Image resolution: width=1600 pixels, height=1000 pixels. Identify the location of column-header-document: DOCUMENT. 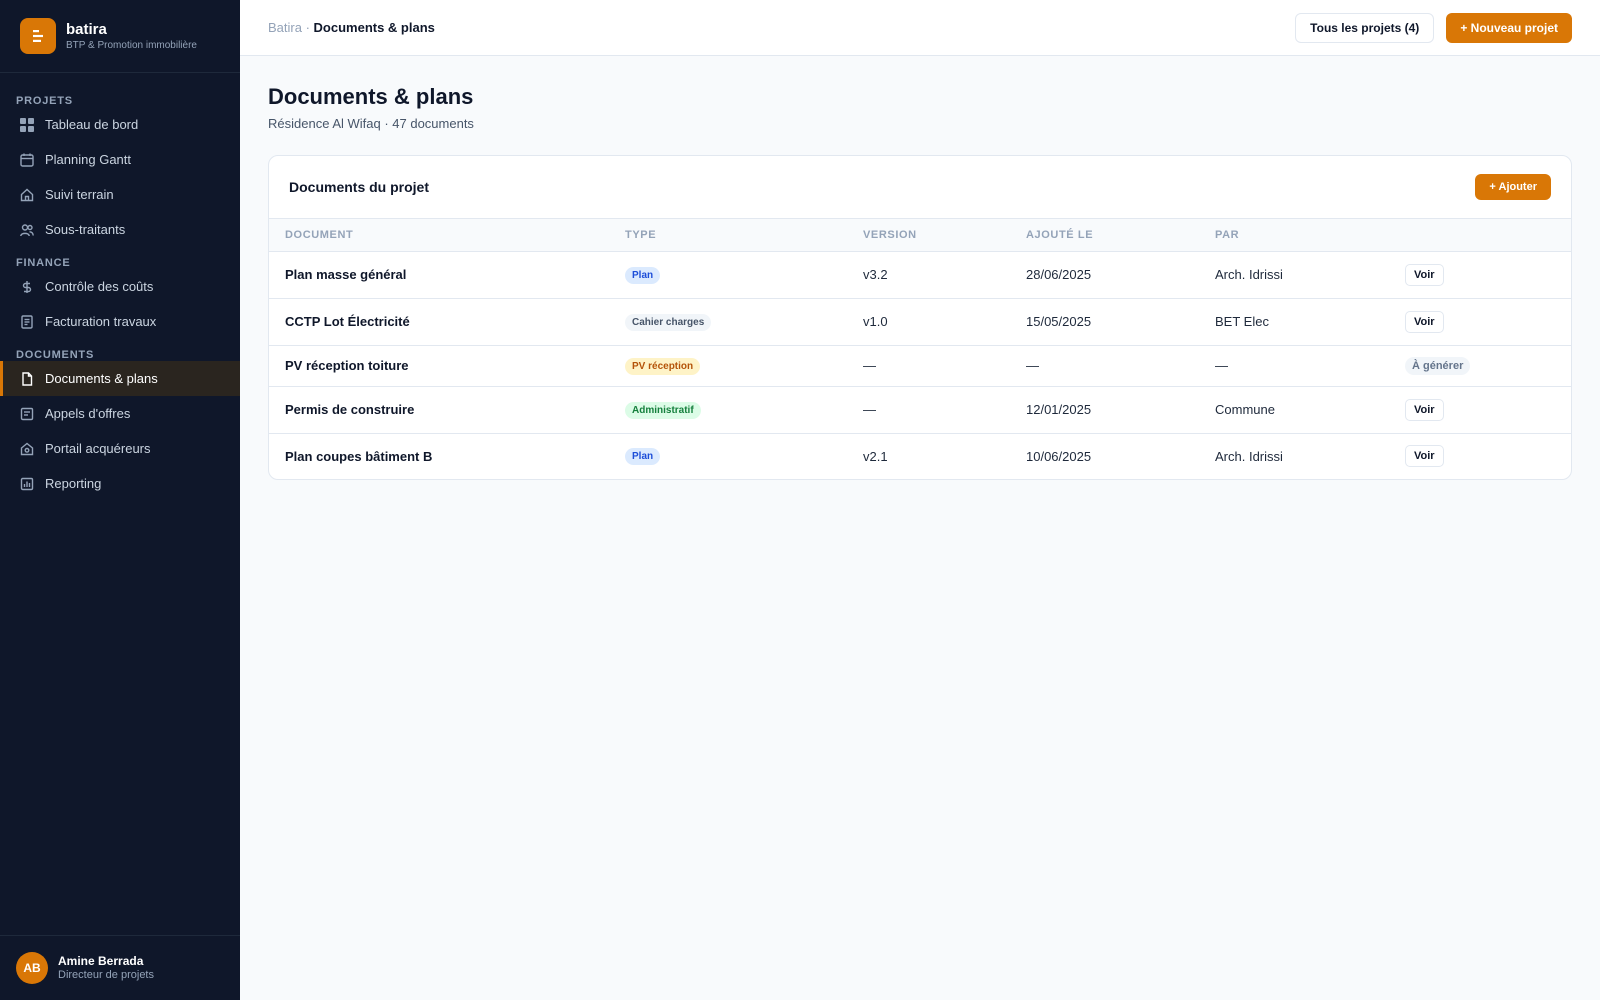
(439, 235).